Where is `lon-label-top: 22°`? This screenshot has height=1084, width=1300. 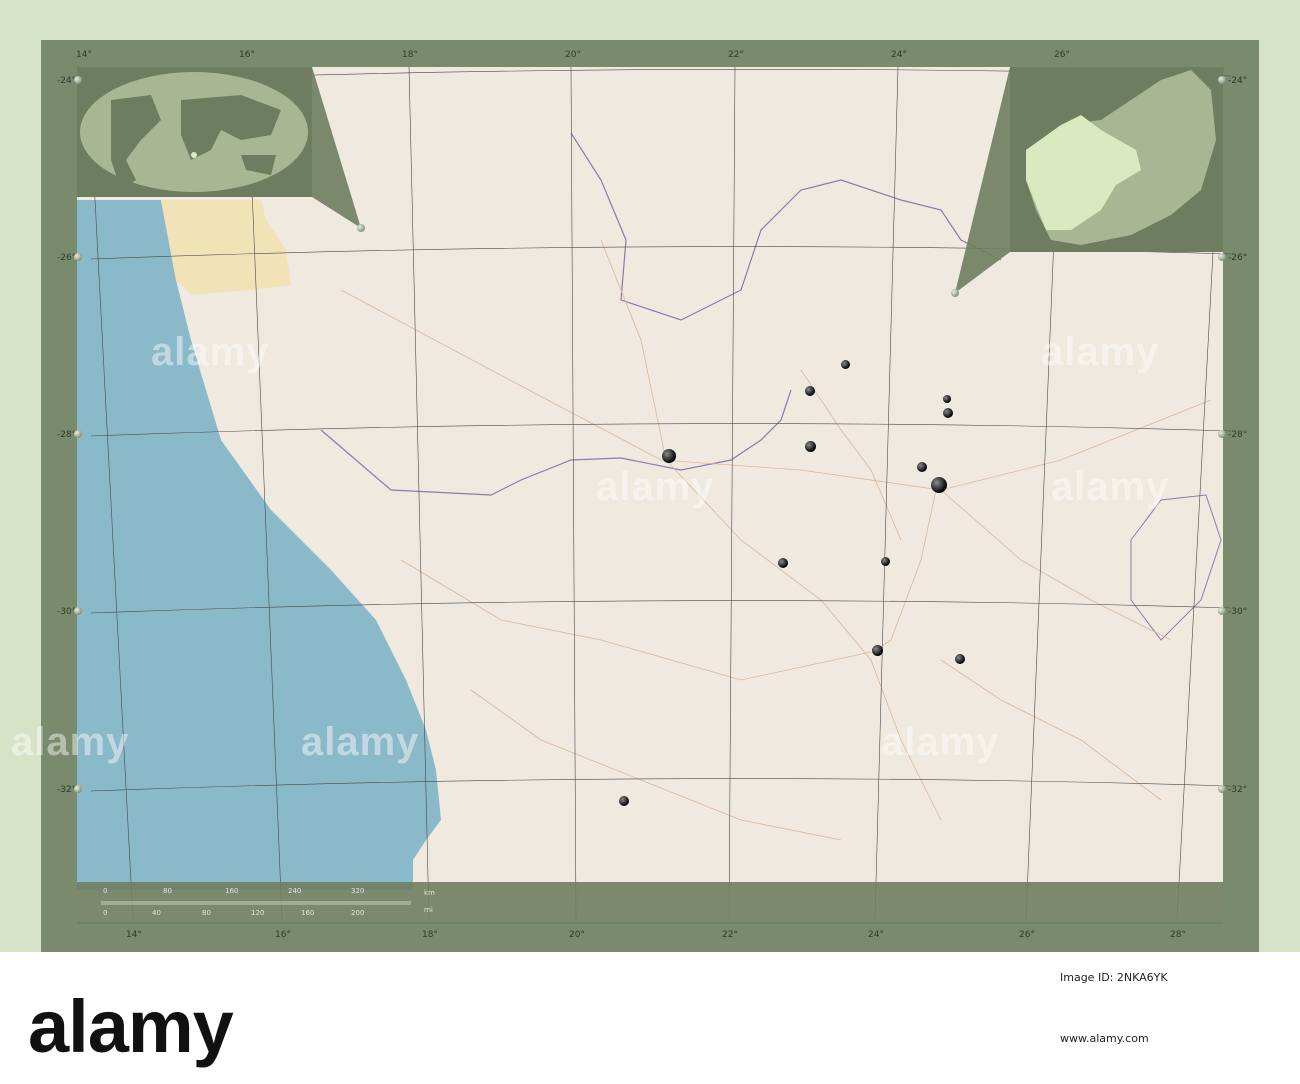
lon-label-top: 22° is located at coordinates (736, 55).